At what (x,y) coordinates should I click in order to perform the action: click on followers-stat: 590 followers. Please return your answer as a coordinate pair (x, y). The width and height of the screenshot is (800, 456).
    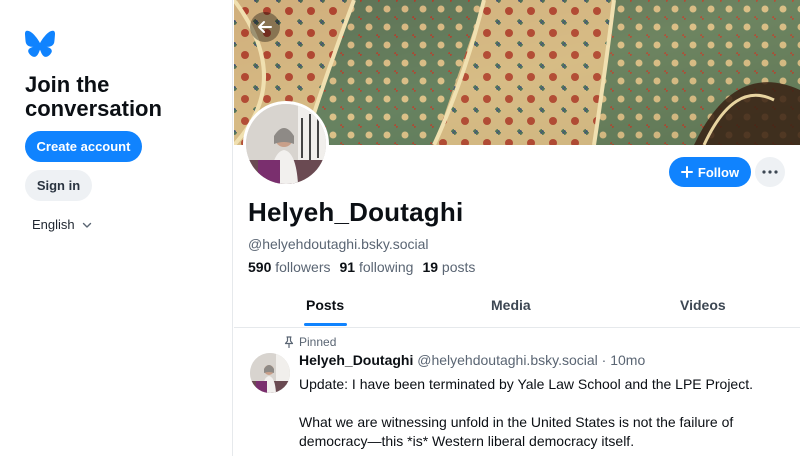
    Looking at the image, I should click on (289, 267).